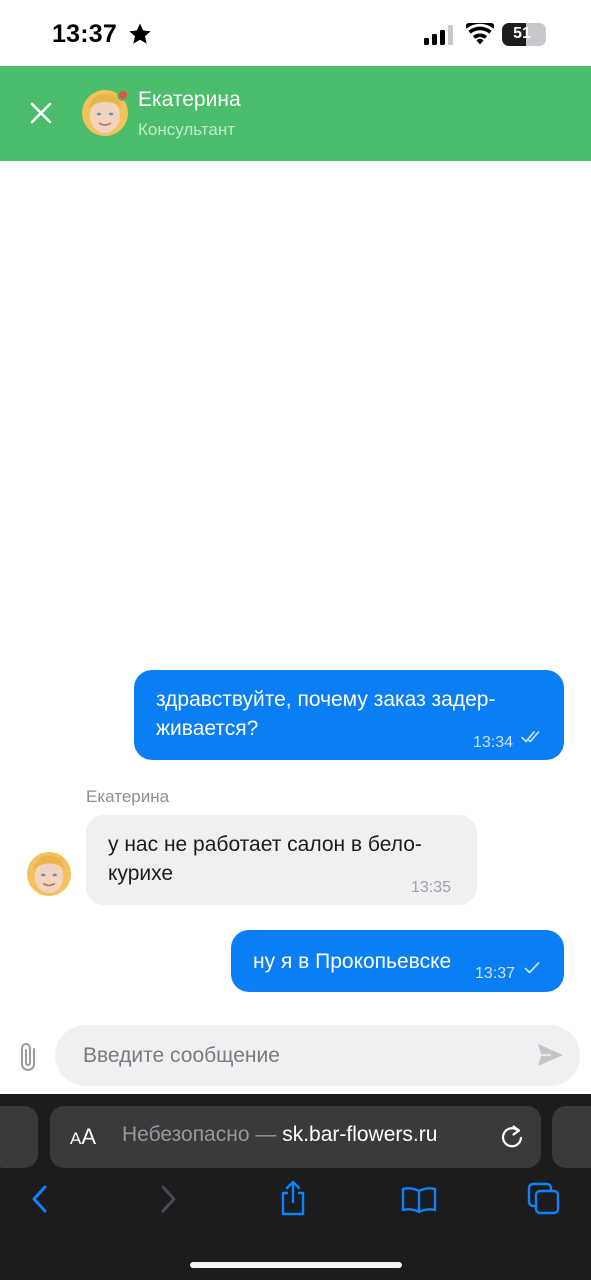  I want to click on battery-cap, so click(544, 34).